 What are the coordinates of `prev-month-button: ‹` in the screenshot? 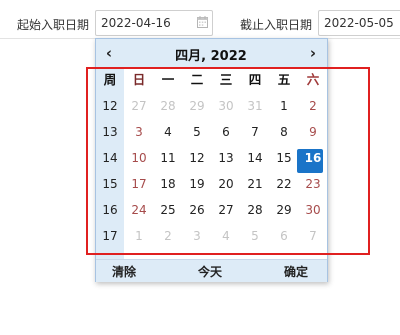 It's located at (109, 53).